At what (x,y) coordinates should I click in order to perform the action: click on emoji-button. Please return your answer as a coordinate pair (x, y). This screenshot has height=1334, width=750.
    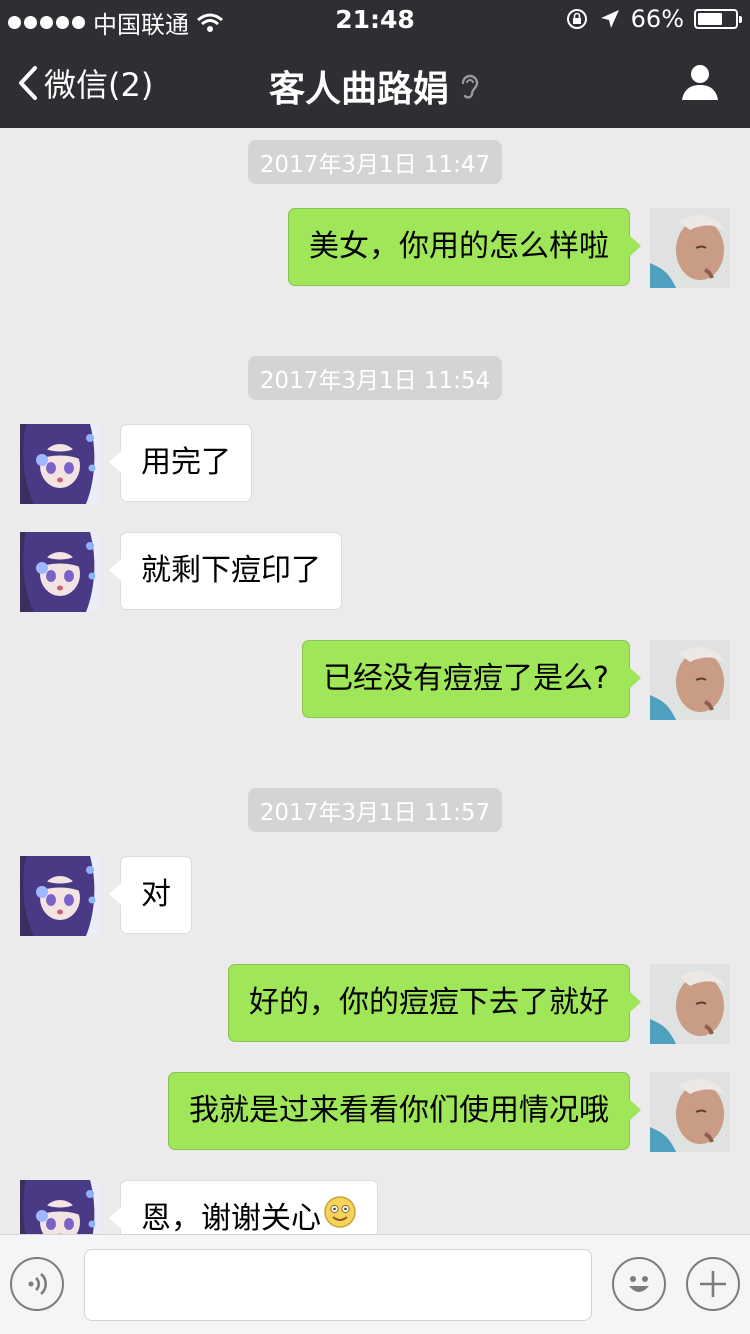
    Looking at the image, I should click on (639, 1284).